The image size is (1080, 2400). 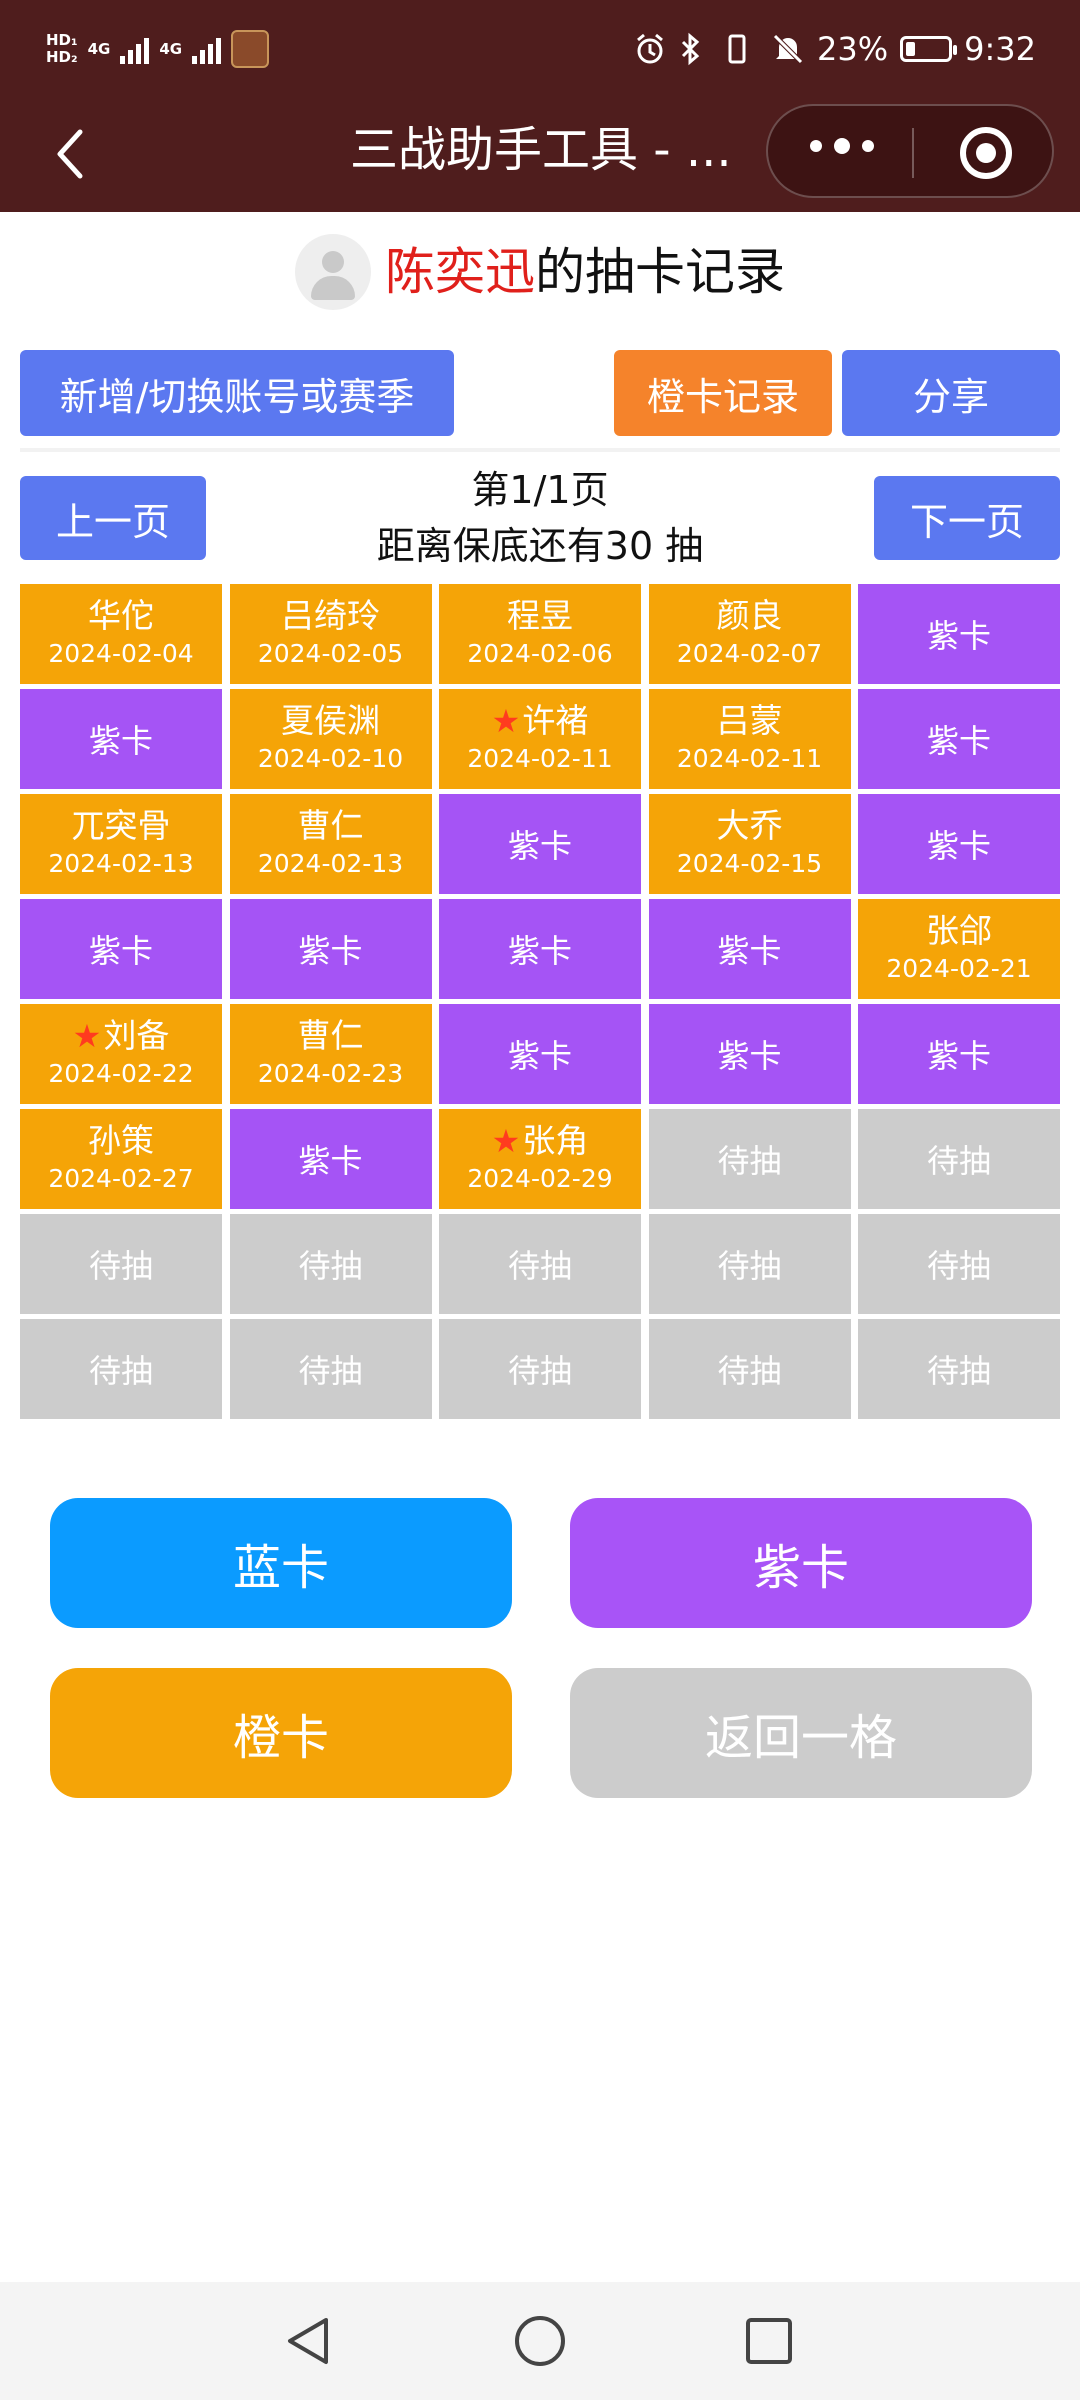 I want to click on draw-date: 2024-02-27, so click(x=121, y=1178).